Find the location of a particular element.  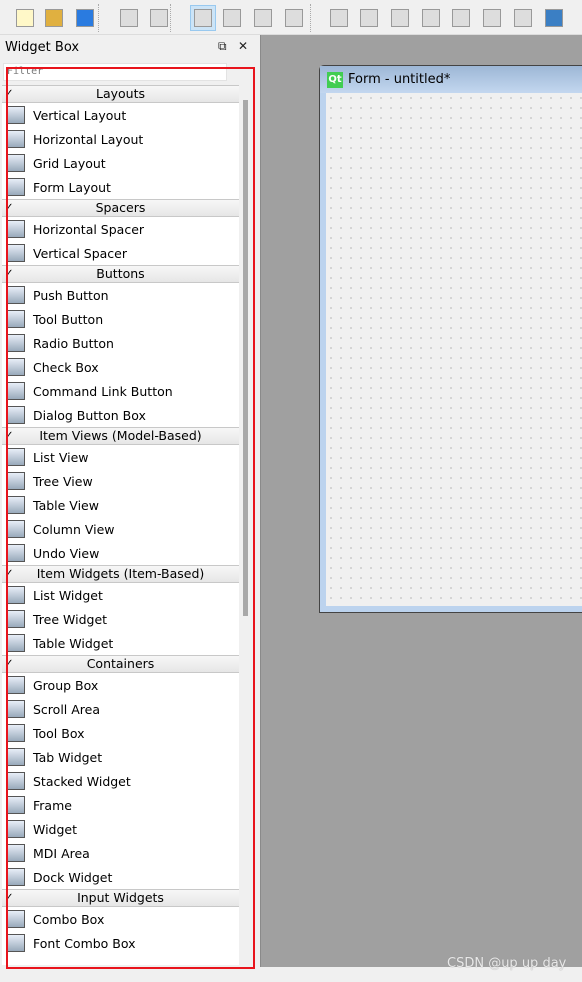

layout-grid-button is located at coordinates (461, 18).